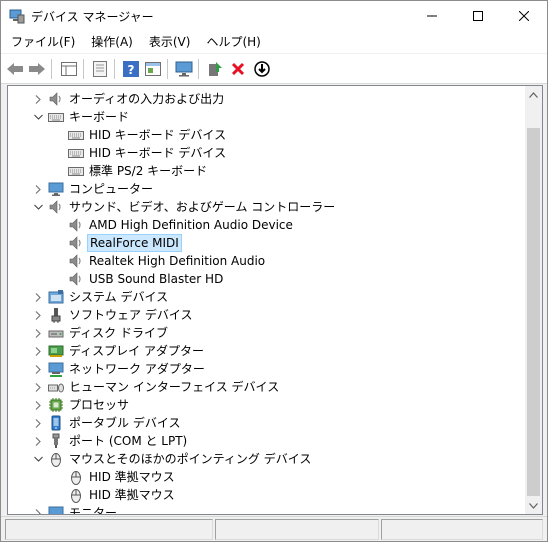 This screenshot has width=548, height=542. What do you see at coordinates (264, 441) in the screenshot?
I see `tree-category-row: ポート (COM と LPT)` at bounding box center [264, 441].